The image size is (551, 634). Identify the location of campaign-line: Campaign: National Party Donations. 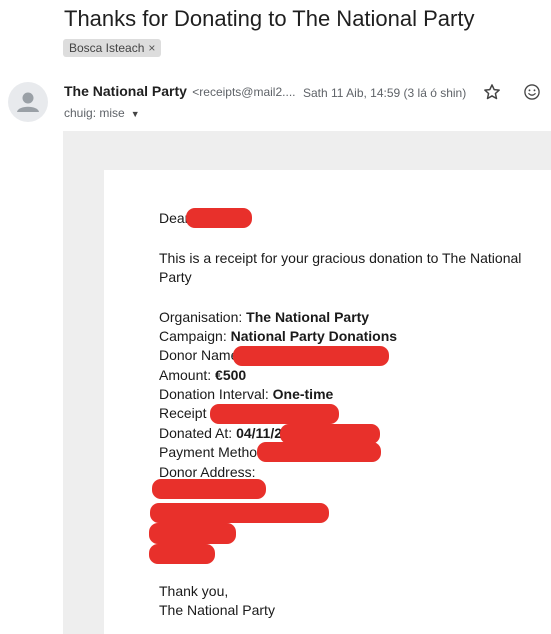
(278, 336).